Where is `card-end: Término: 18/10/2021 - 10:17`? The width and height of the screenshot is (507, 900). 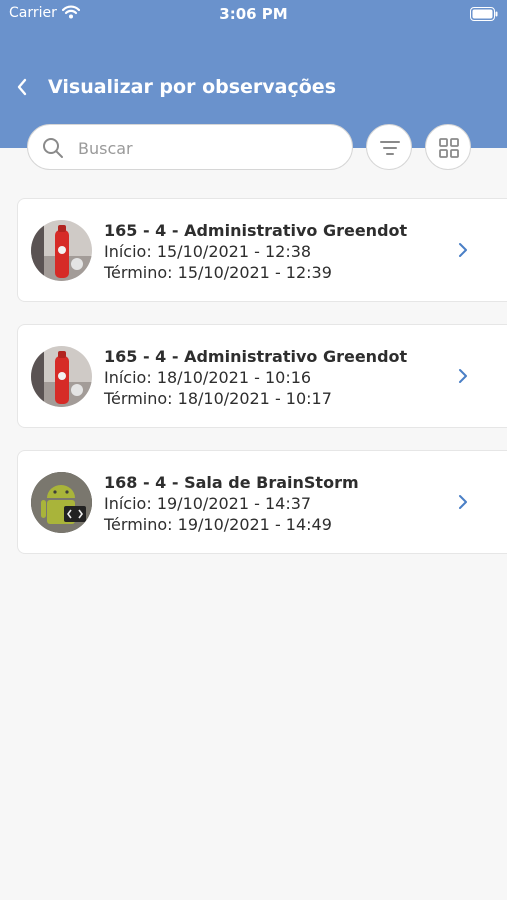 card-end: Término: 18/10/2021 - 10:17 is located at coordinates (218, 398).